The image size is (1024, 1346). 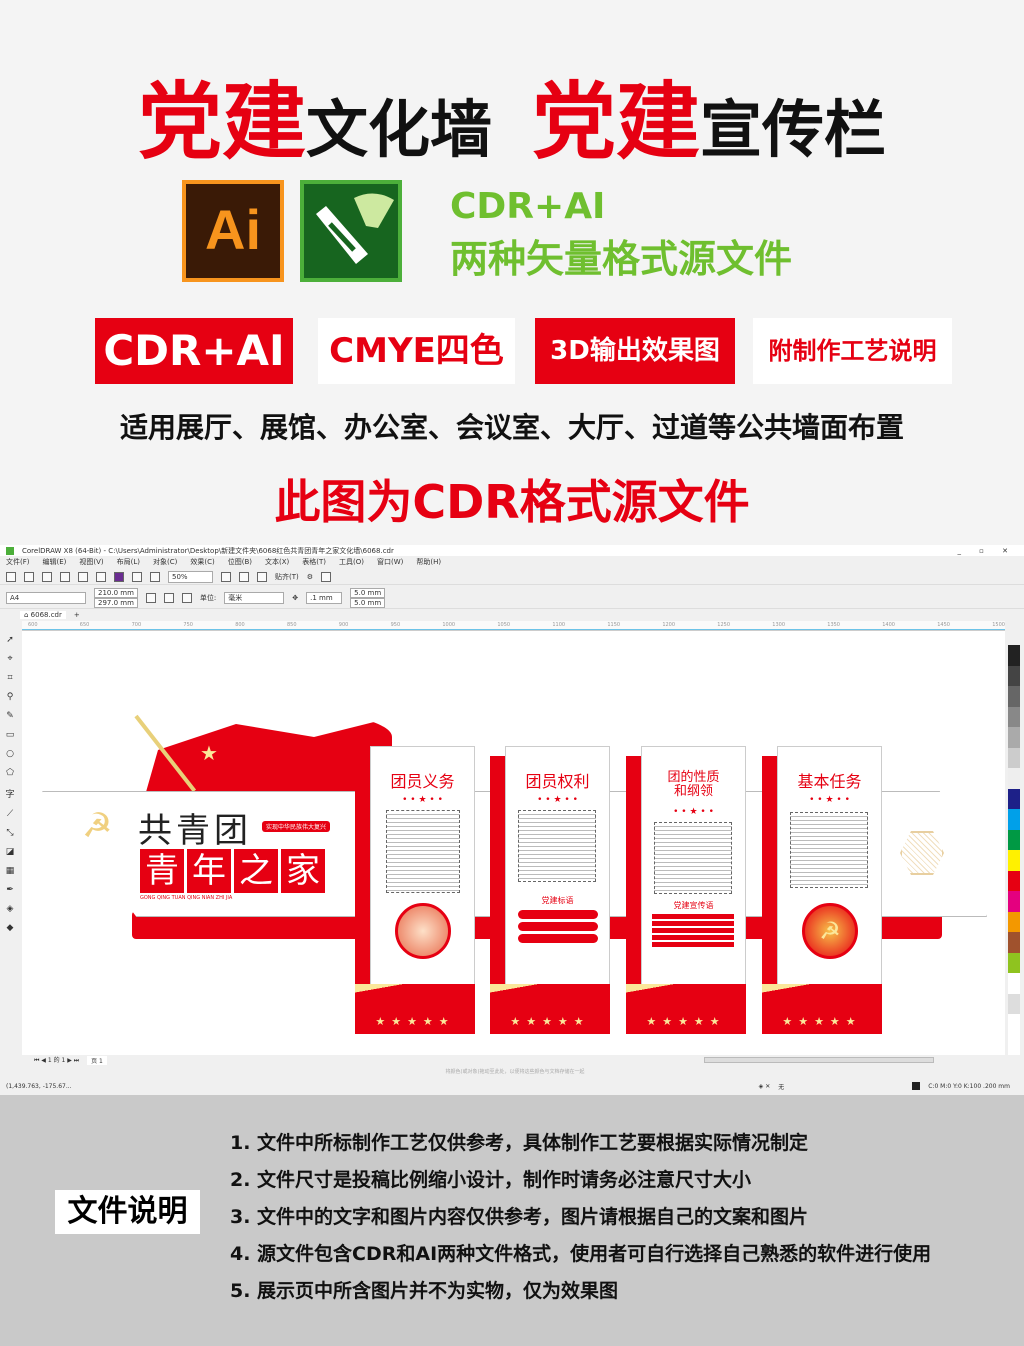 I want to click on undo-icon, so click(x=83, y=576).